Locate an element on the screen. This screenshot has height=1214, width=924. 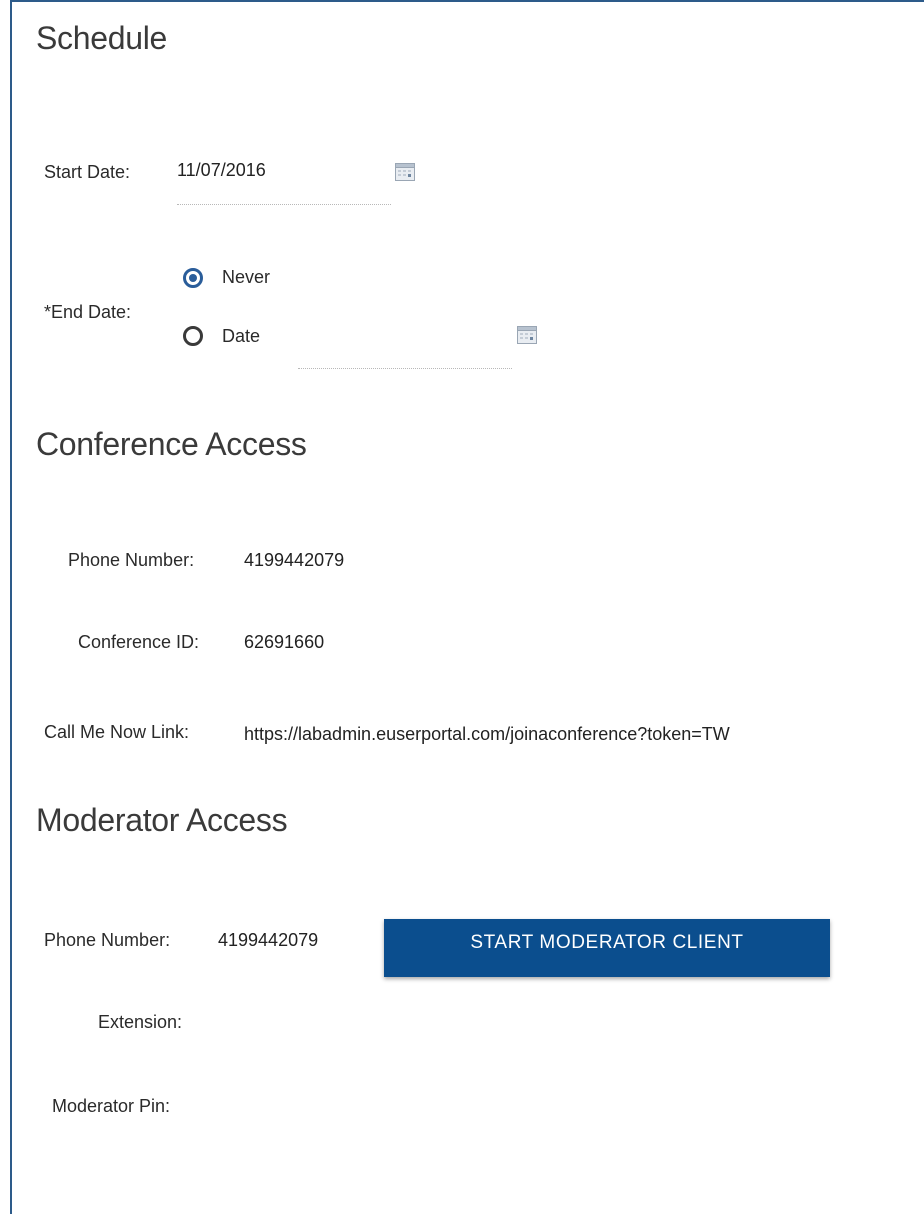
end-date-date-radio is located at coordinates (193, 336).